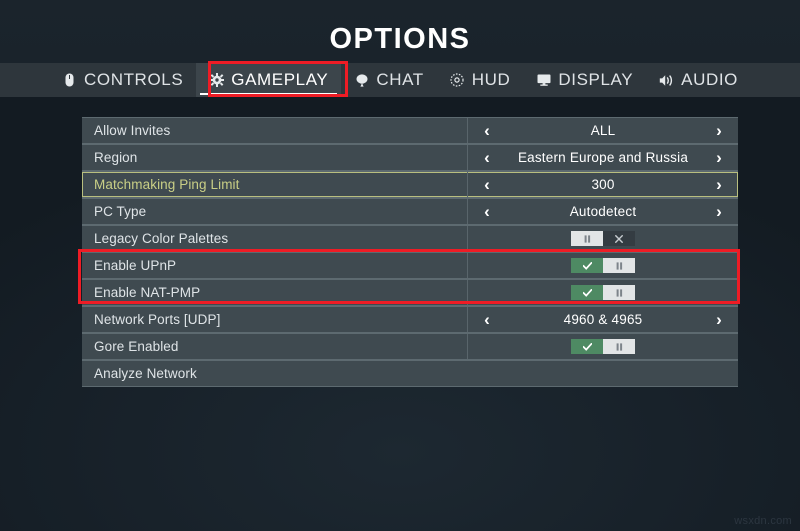 Image resolution: width=800 pixels, height=531 pixels. I want to click on tab-display: DISPLAY, so click(584, 80).